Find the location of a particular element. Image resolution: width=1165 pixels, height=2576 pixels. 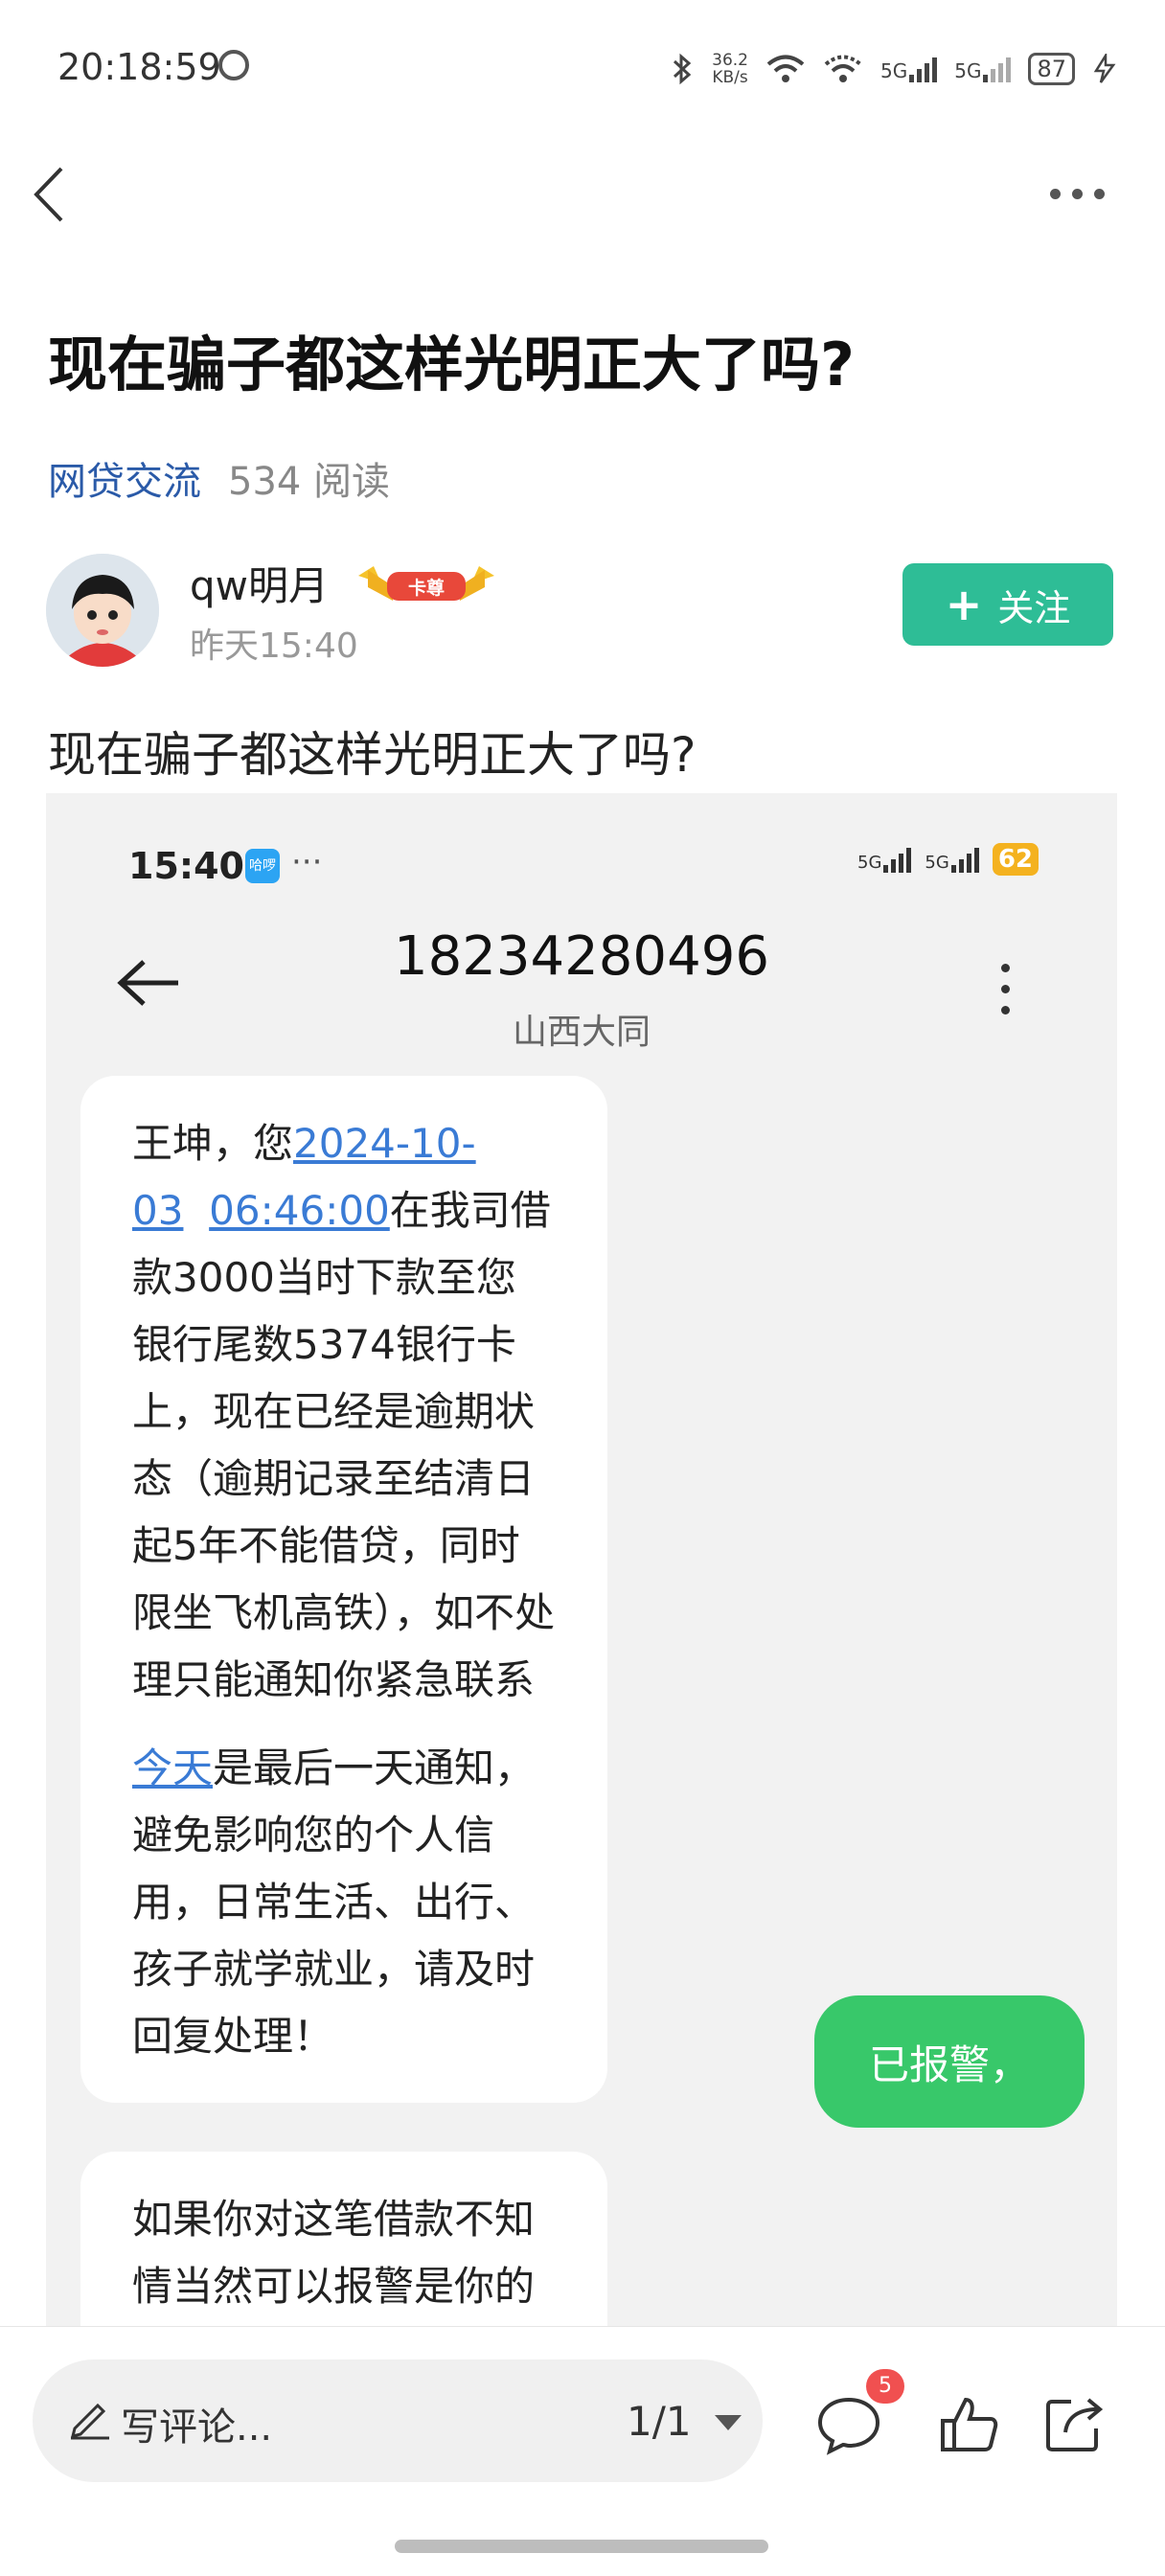

pencil-icon is located at coordinates (89, 2421).